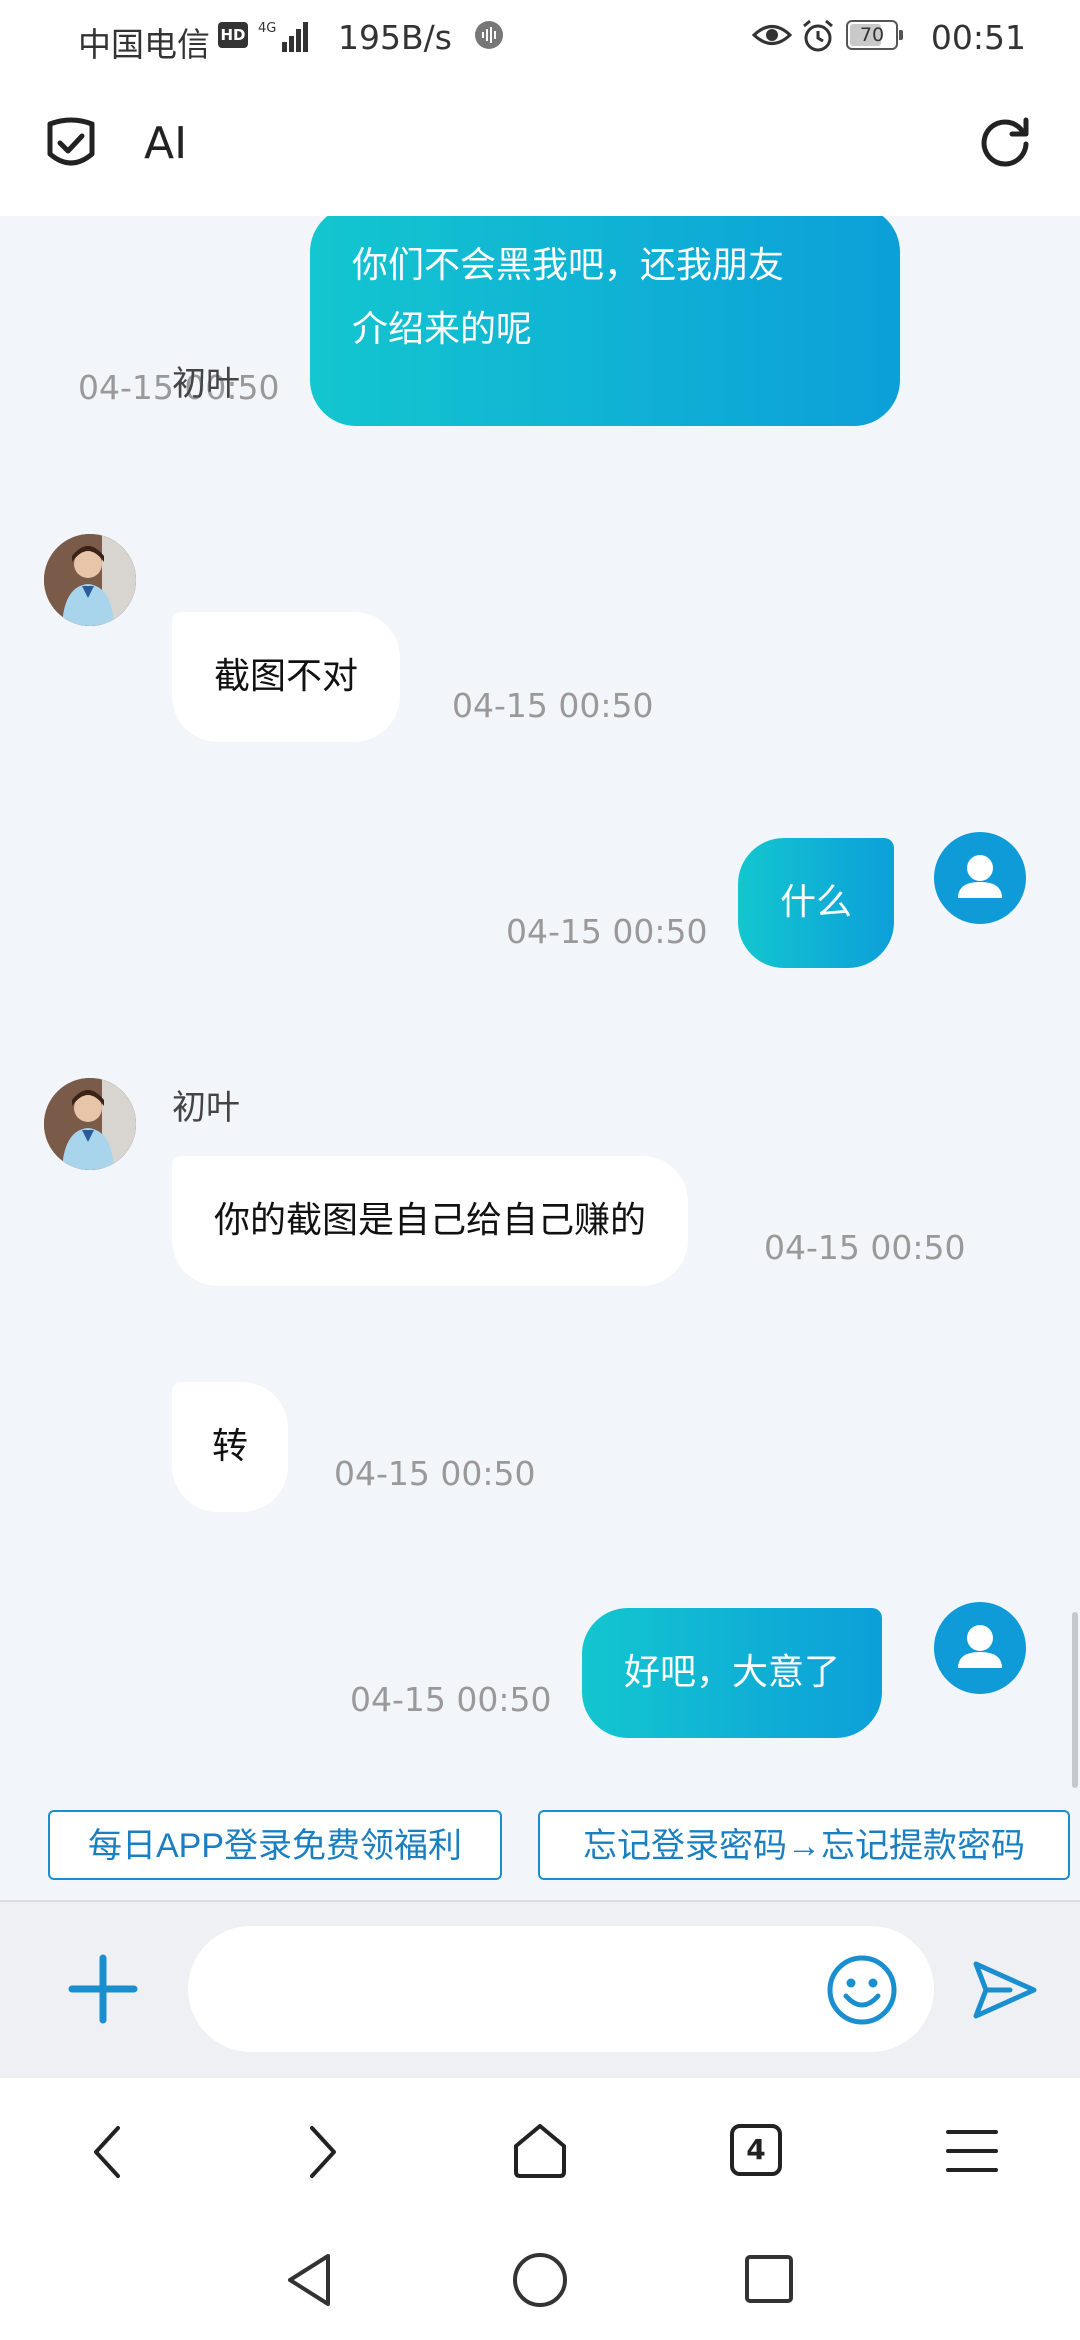 The width and height of the screenshot is (1080, 2340). I want to click on message-bubble-outgoing: 你们不会黑我吧，还我朋友 介绍来的呢, so click(605, 321).